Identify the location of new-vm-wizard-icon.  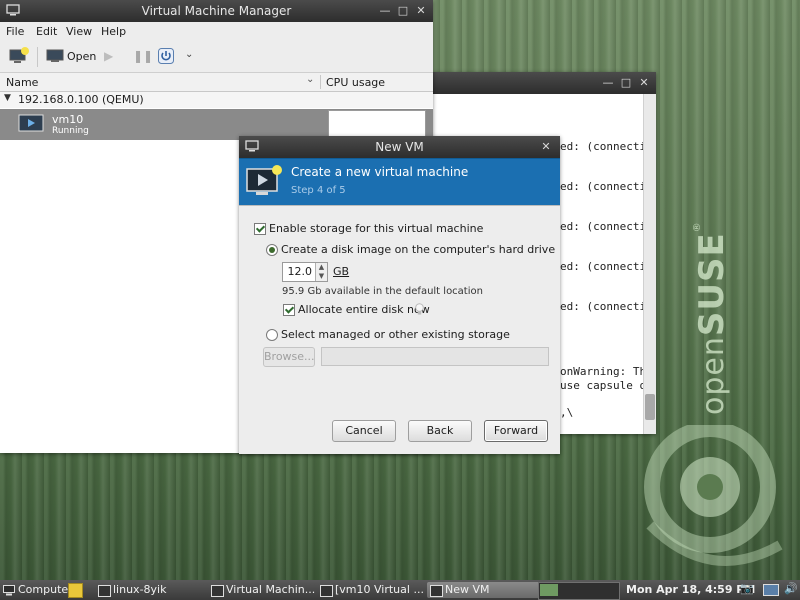
(264, 180).